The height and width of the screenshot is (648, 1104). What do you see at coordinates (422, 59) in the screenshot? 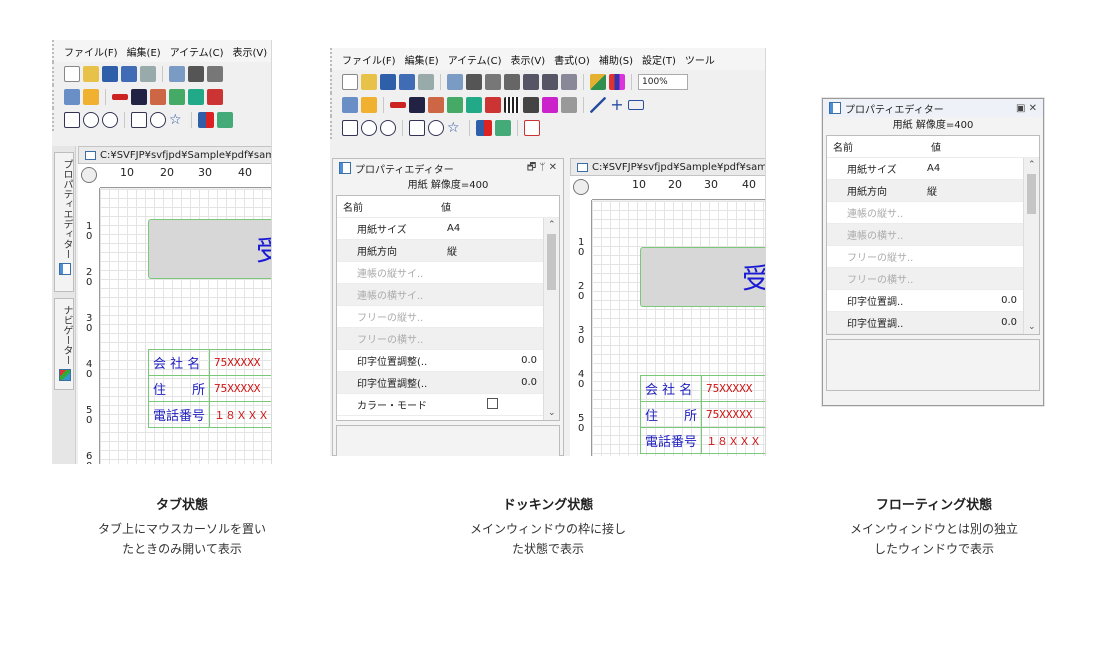
I see `menu-edit: 編集(E)` at bounding box center [422, 59].